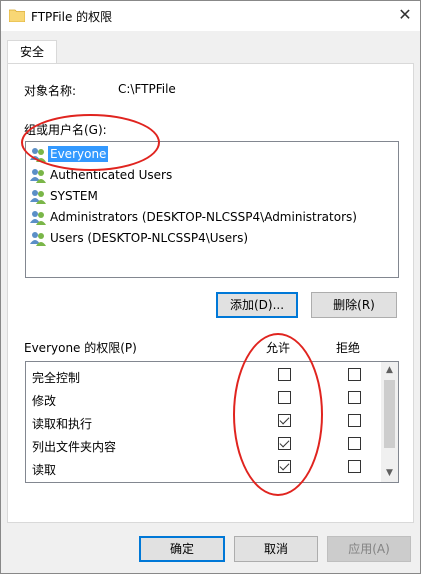 This screenshot has height=574, width=421. I want to click on folder-icon, so click(17, 15).